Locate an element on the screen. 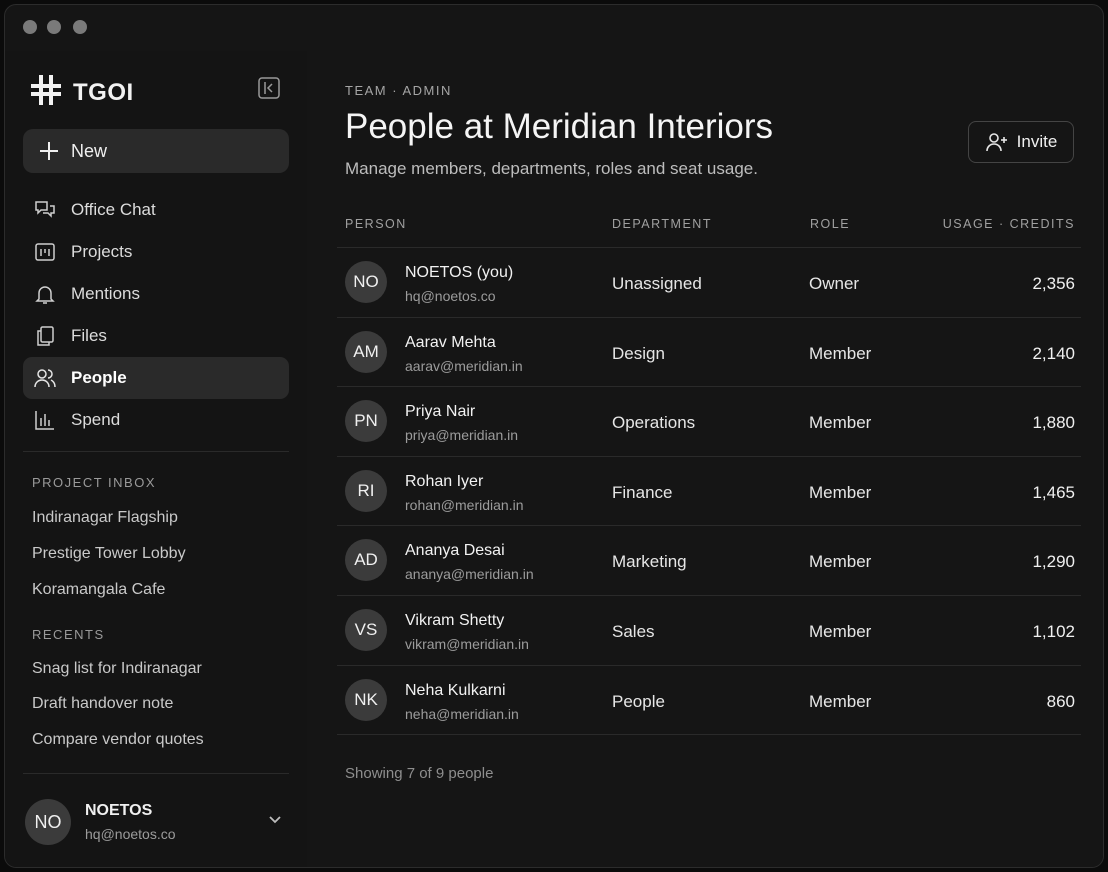  sidebar-item-label: Mentions is located at coordinates (105, 293).